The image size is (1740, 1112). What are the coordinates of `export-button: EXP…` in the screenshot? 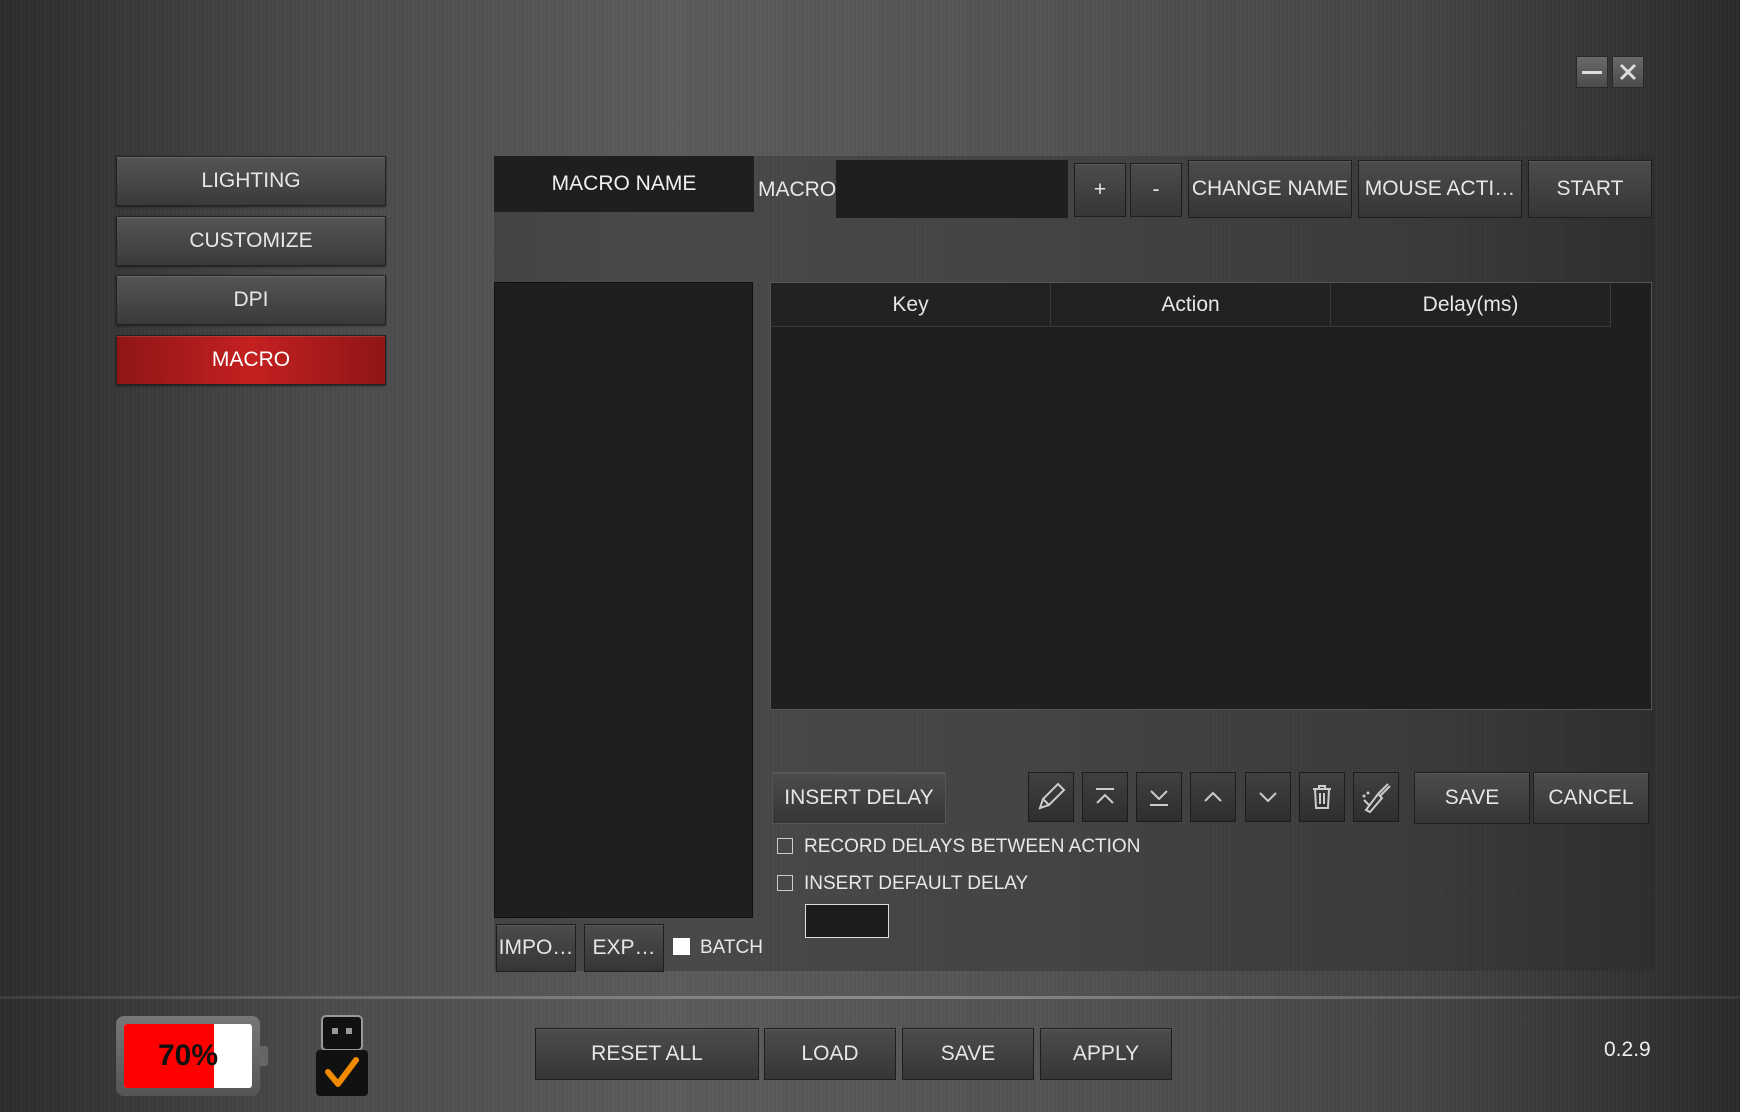 It's located at (624, 948).